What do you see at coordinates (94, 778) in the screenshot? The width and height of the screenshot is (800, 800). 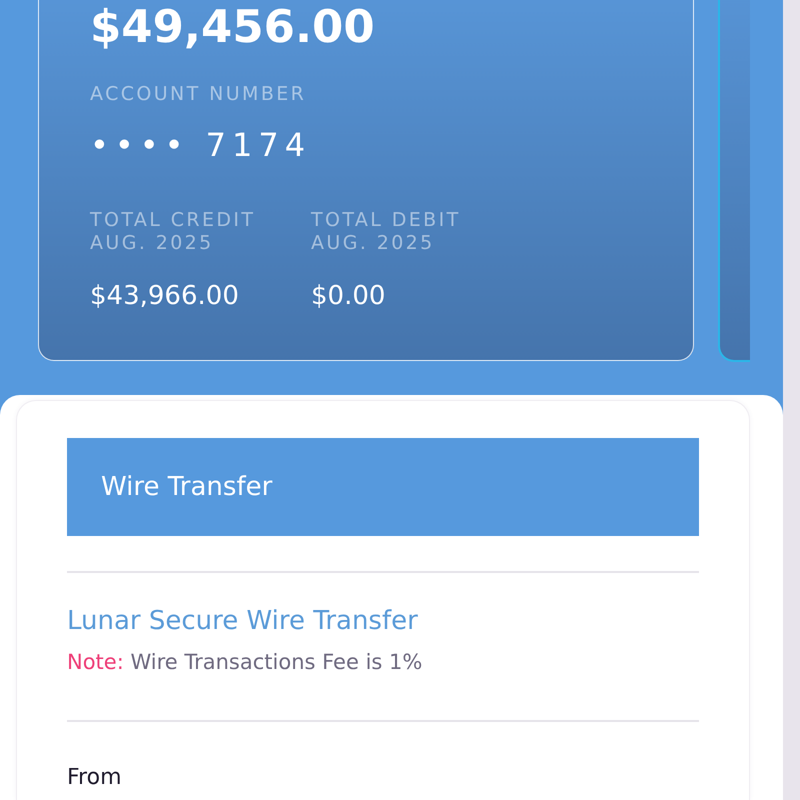 I see `from-label: From` at bounding box center [94, 778].